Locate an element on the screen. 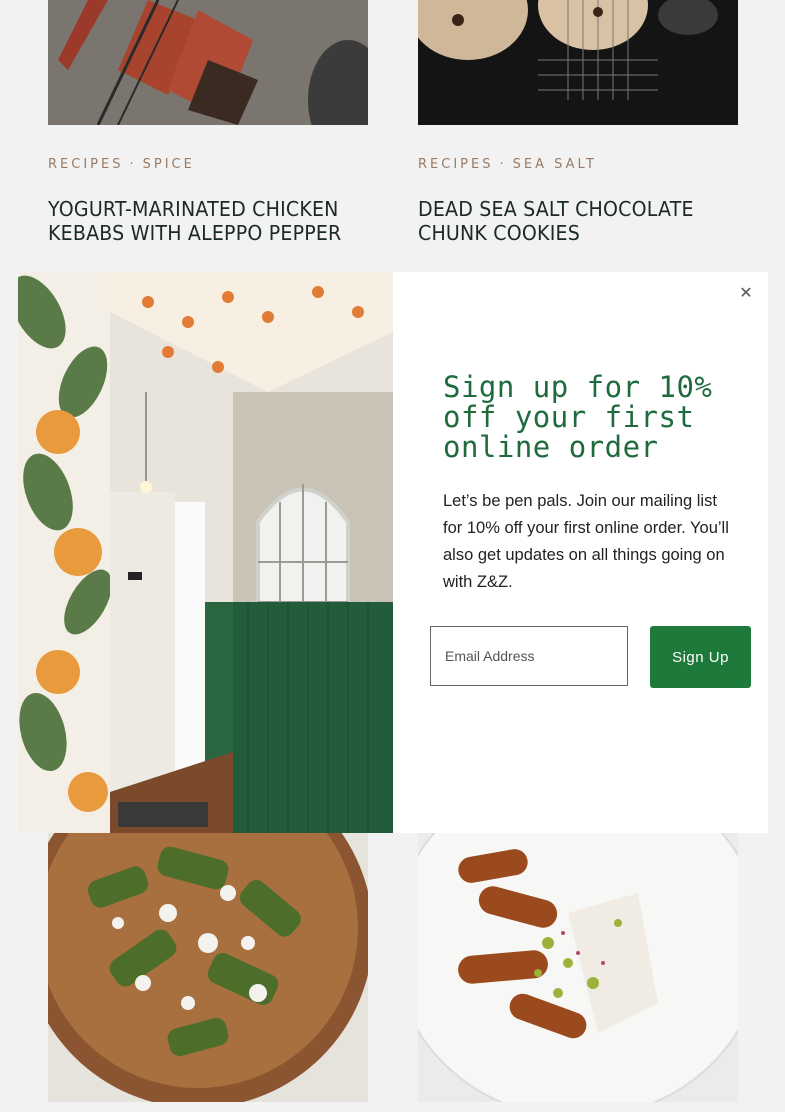  sign-up-button: Sign Up is located at coordinates (700, 657).